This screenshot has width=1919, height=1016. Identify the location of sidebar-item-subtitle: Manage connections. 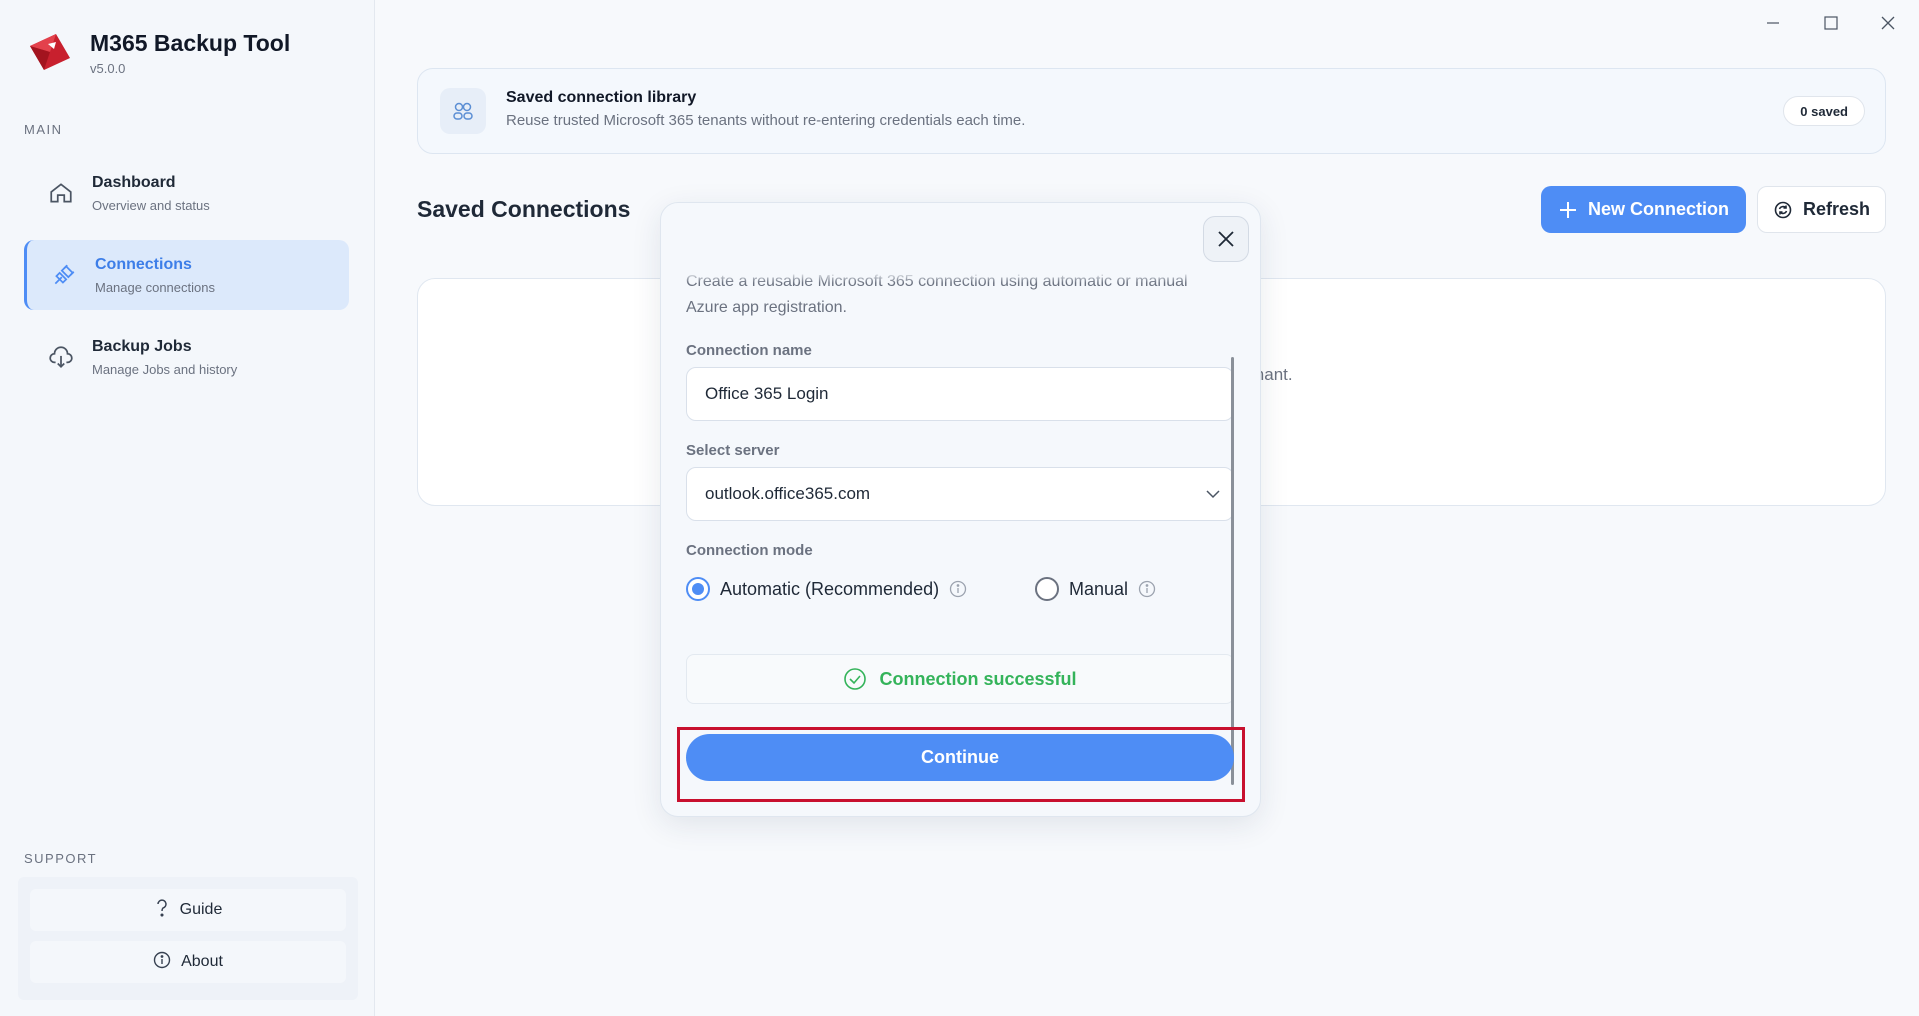
(155, 287).